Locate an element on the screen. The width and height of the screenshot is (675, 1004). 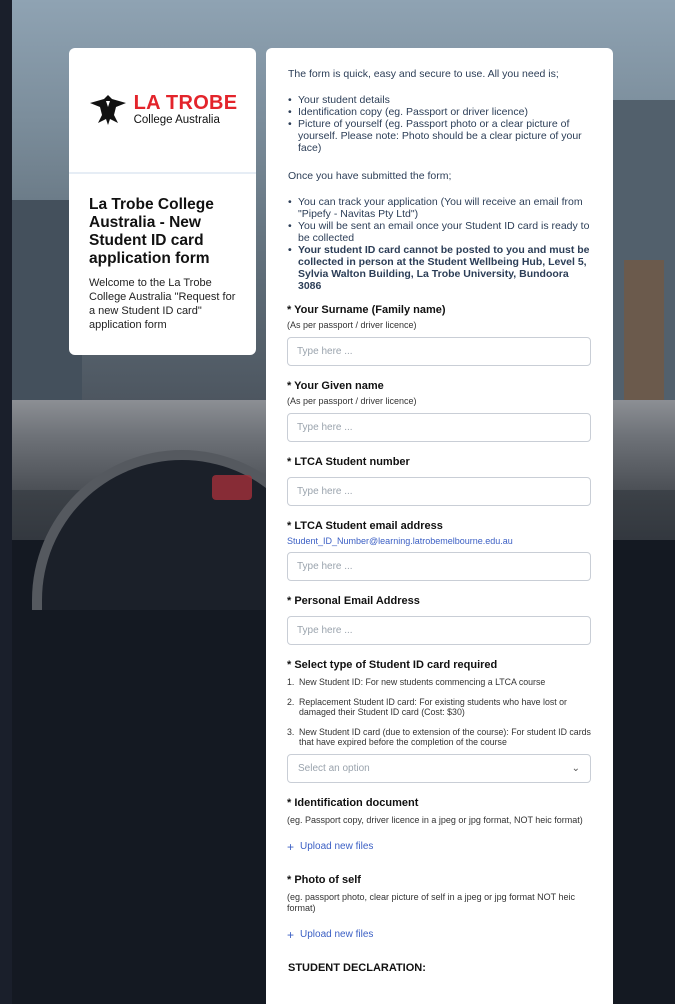
photo-label: * Photo of self is located at coordinates (324, 879).